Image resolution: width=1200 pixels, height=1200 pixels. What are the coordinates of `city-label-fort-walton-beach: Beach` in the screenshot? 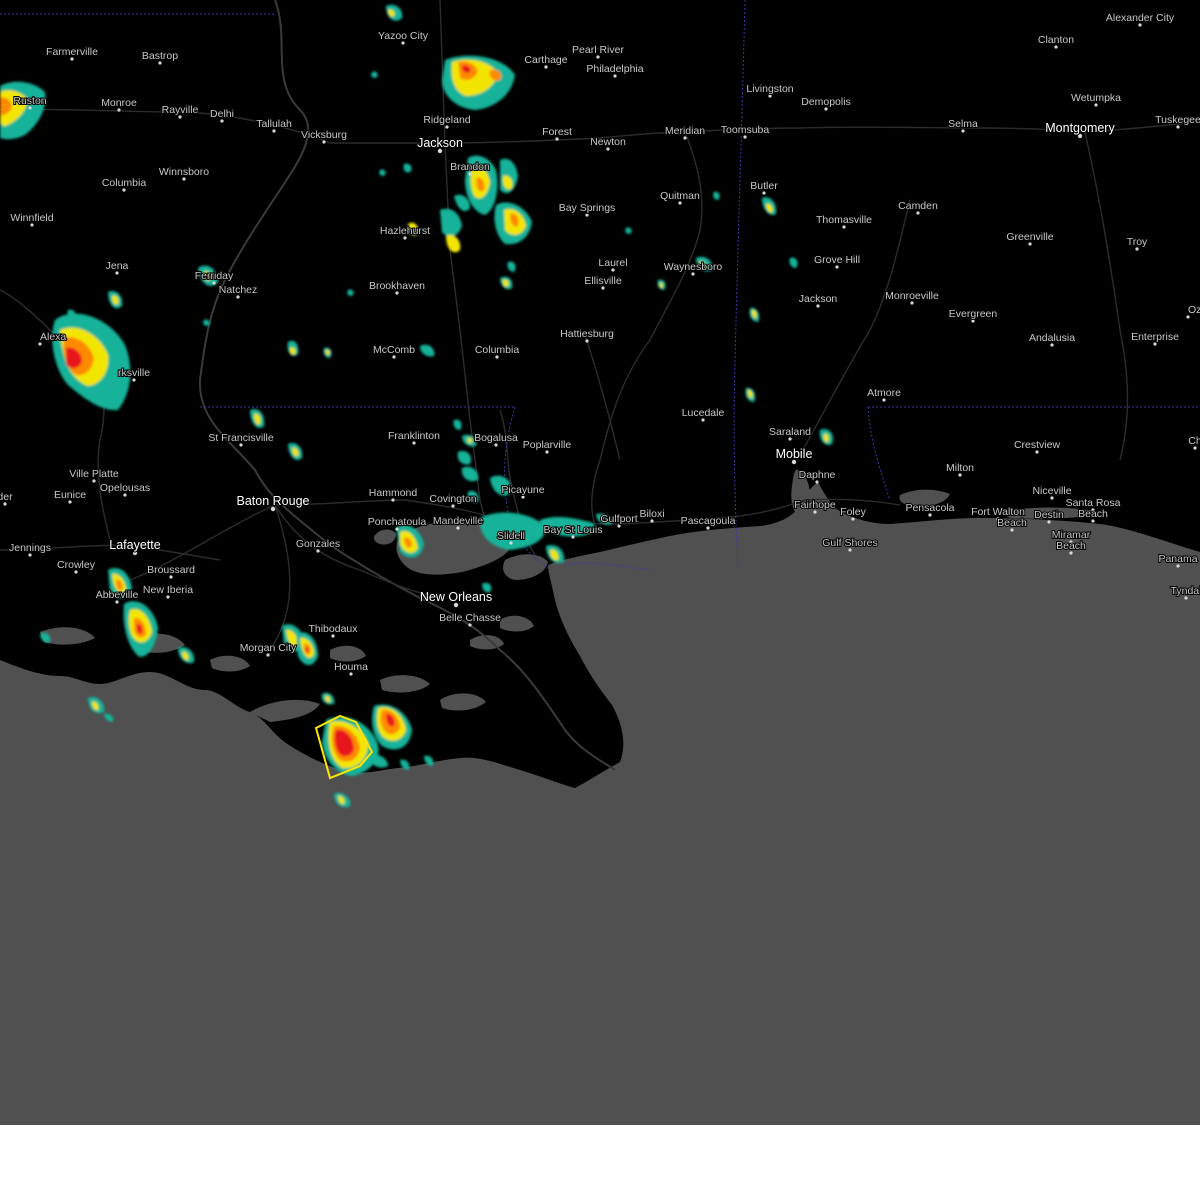 It's located at (1012, 523).